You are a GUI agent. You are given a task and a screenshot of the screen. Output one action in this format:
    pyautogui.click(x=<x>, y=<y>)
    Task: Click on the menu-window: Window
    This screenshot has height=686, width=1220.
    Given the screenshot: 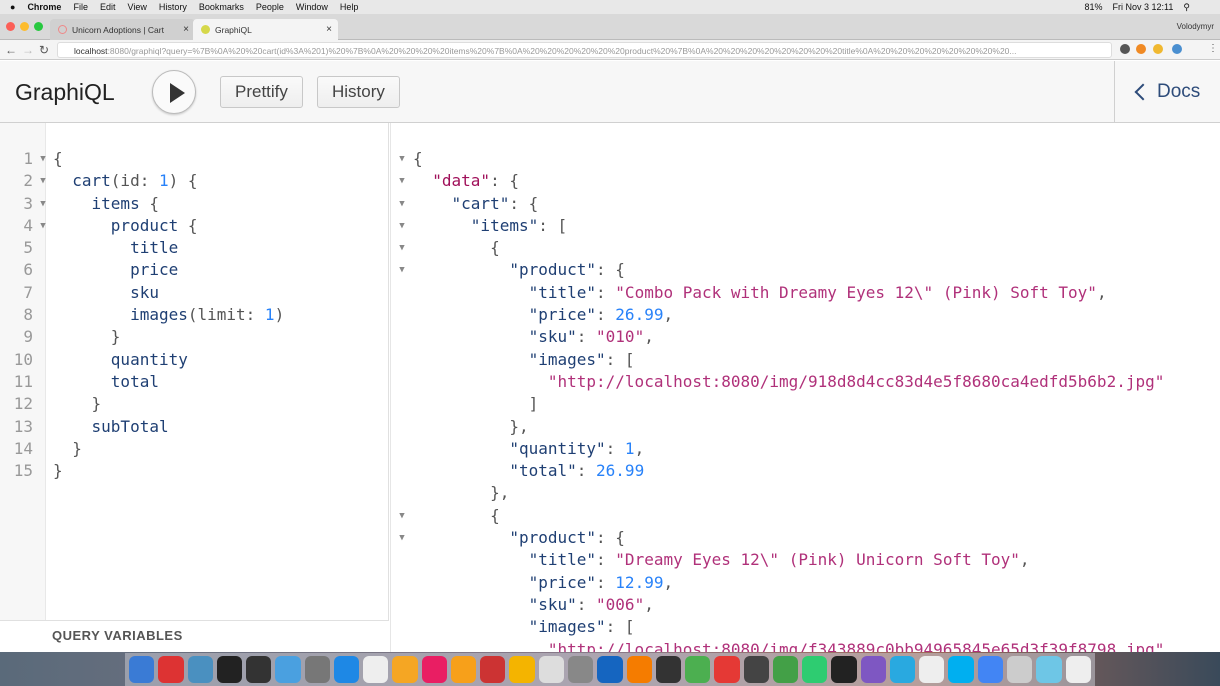 What is the action you would take?
    pyautogui.click(x=312, y=7)
    